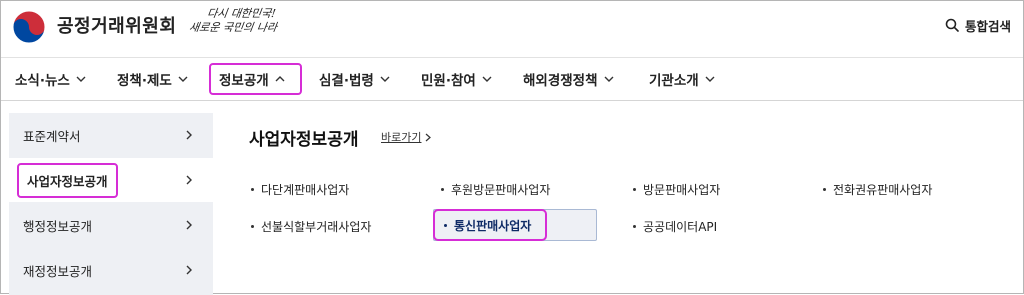 This screenshot has height=295, width=1024. Describe the element at coordinates (111, 135) in the screenshot. I see `sidebar-item-standard-contracts: 표준계약서` at that location.